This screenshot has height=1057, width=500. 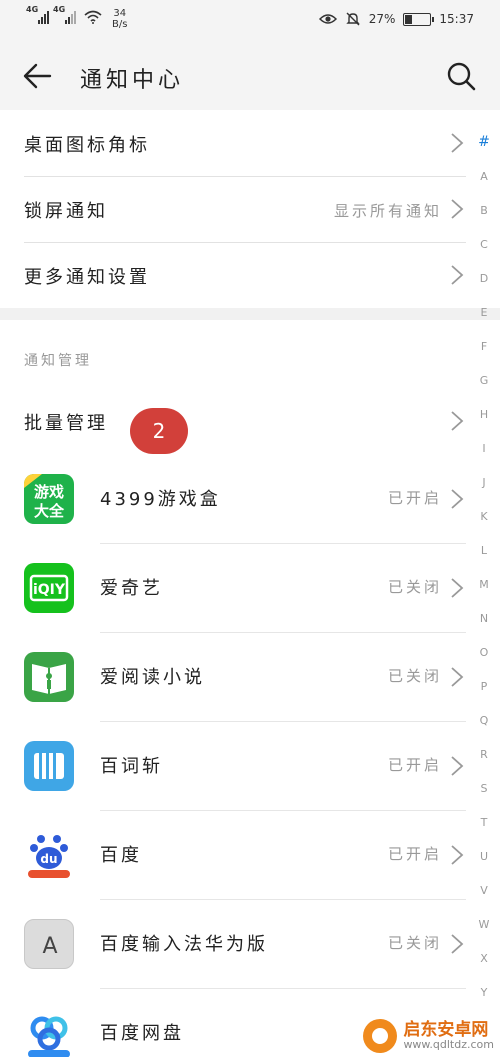 I want to click on app-row: A 百度输入法华为版 已关闭, so click(x=235, y=943).